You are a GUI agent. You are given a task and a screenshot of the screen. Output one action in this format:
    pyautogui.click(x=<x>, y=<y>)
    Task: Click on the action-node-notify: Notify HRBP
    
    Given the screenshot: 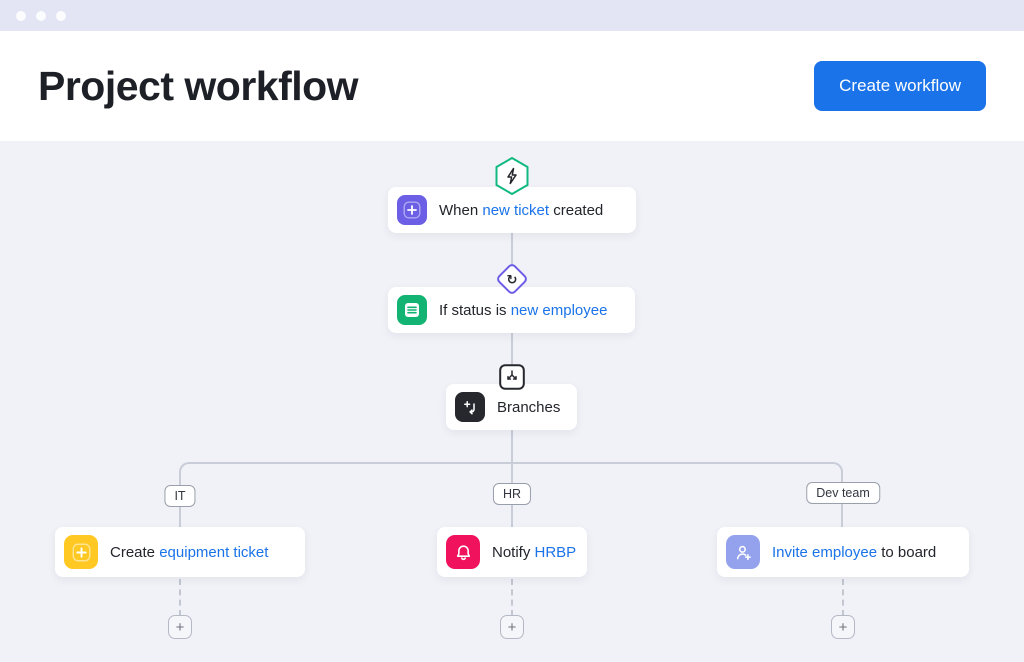 What is the action you would take?
    pyautogui.click(x=512, y=552)
    